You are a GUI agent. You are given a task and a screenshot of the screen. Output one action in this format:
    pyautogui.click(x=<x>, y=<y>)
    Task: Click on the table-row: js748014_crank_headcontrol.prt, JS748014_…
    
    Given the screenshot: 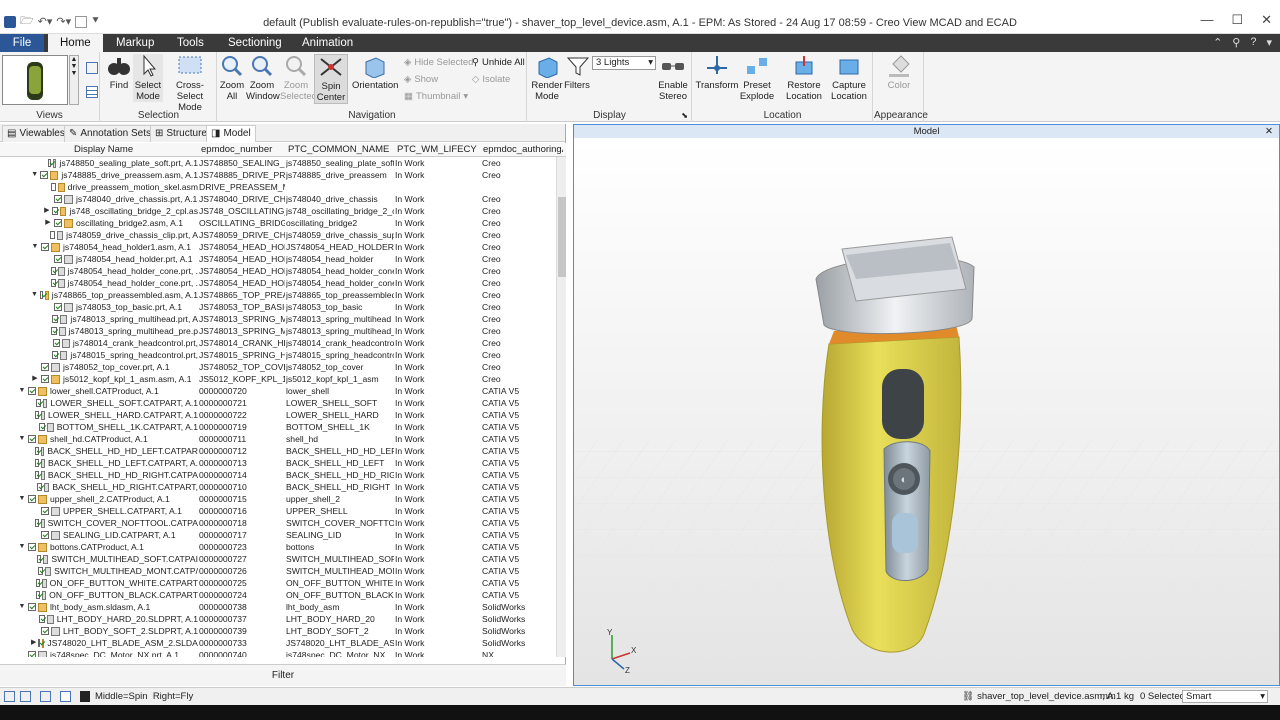 What is the action you would take?
    pyautogui.click(x=278, y=343)
    